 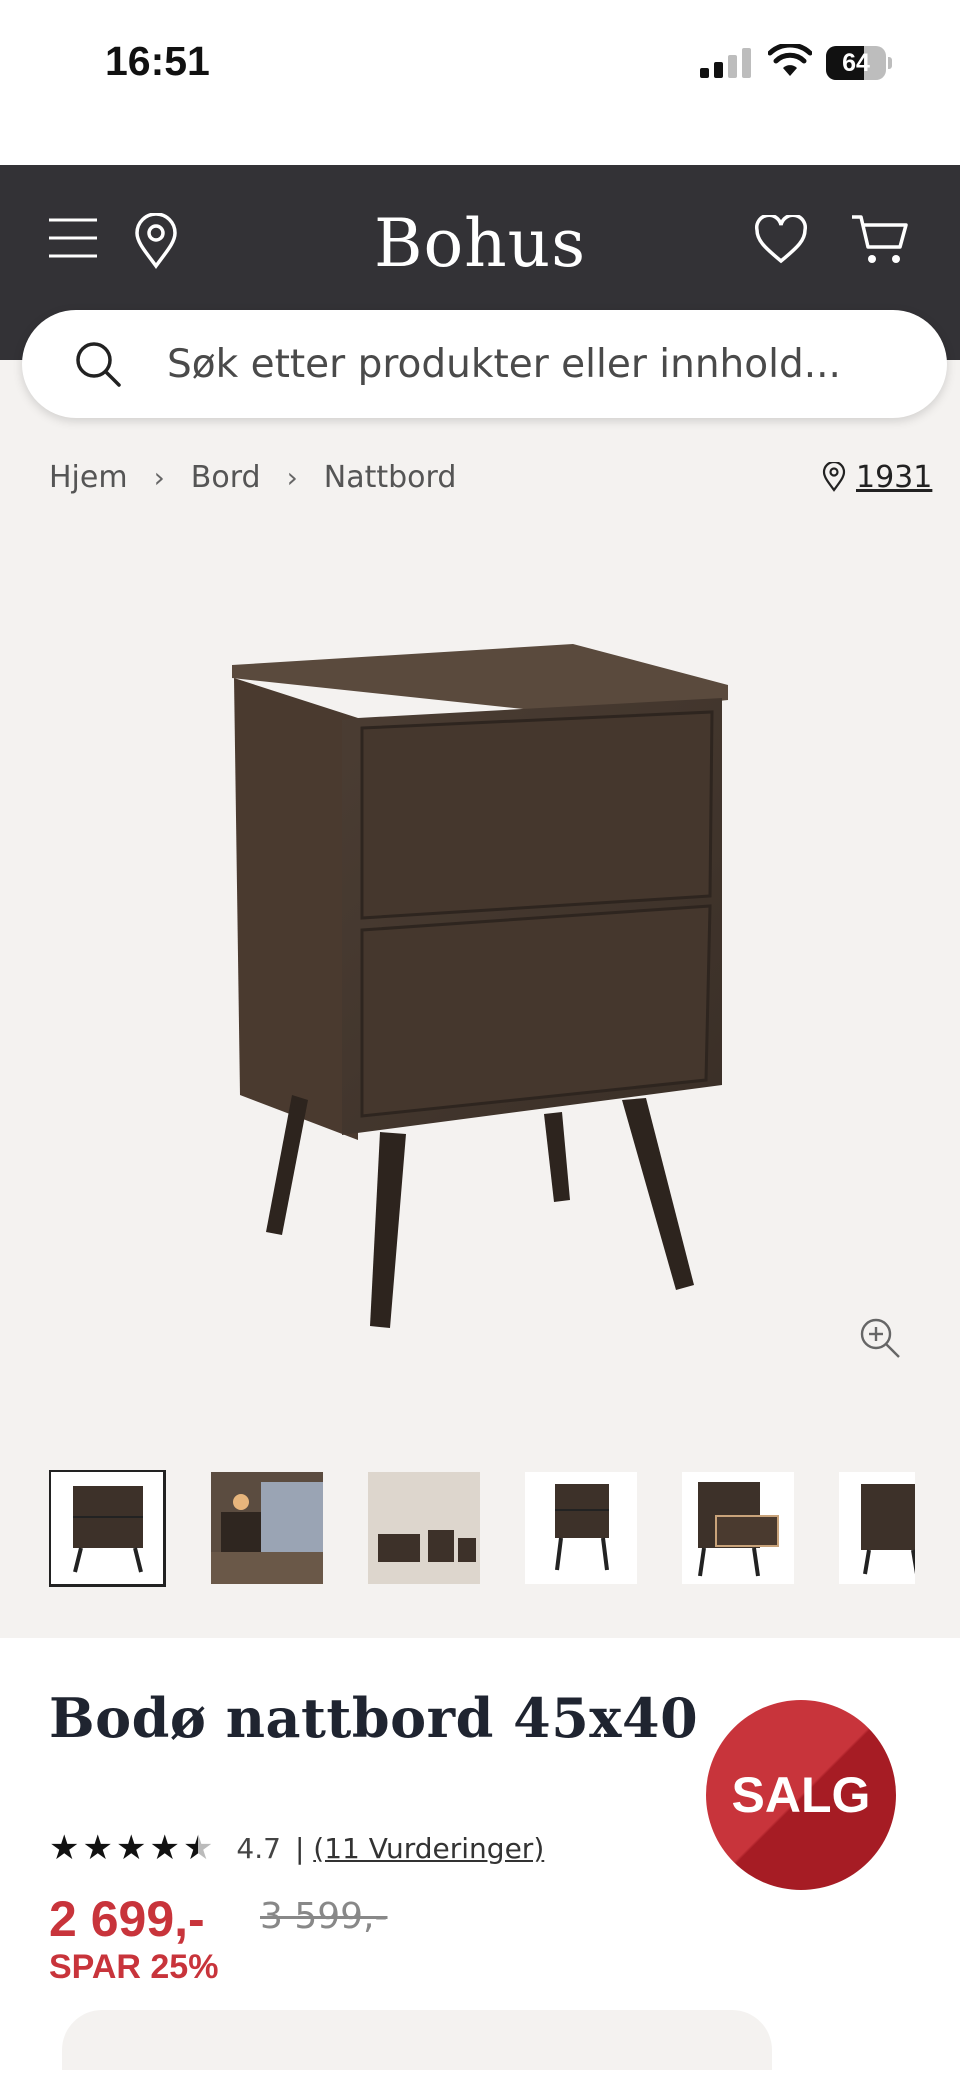 I want to click on battery-icon: 64, so click(x=859, y=63).